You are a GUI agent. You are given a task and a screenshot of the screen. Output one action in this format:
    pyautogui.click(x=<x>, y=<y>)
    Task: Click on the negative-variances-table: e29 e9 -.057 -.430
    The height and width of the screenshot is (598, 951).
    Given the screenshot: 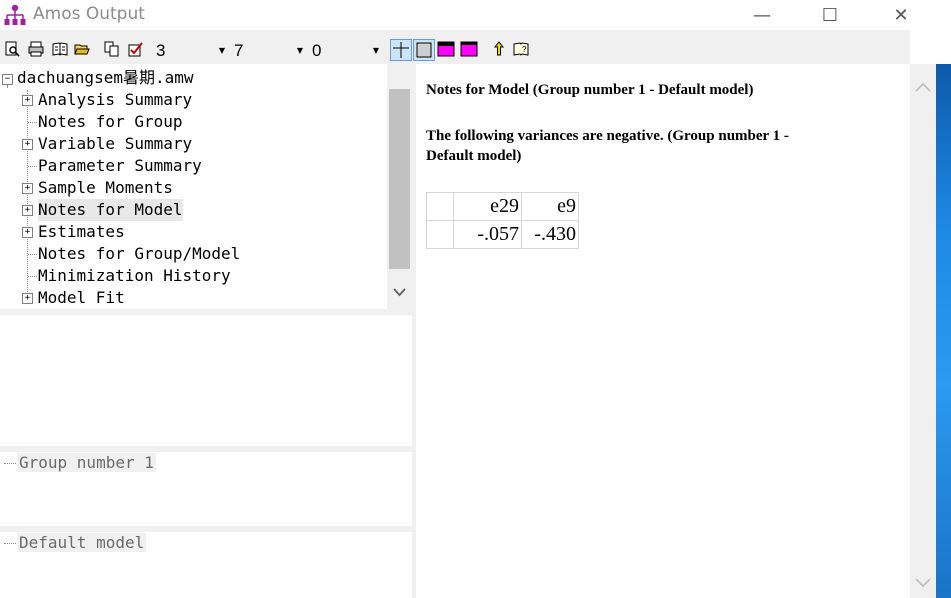 What is the action you would take?
    pyautogui.click(x=502, y=220)
    